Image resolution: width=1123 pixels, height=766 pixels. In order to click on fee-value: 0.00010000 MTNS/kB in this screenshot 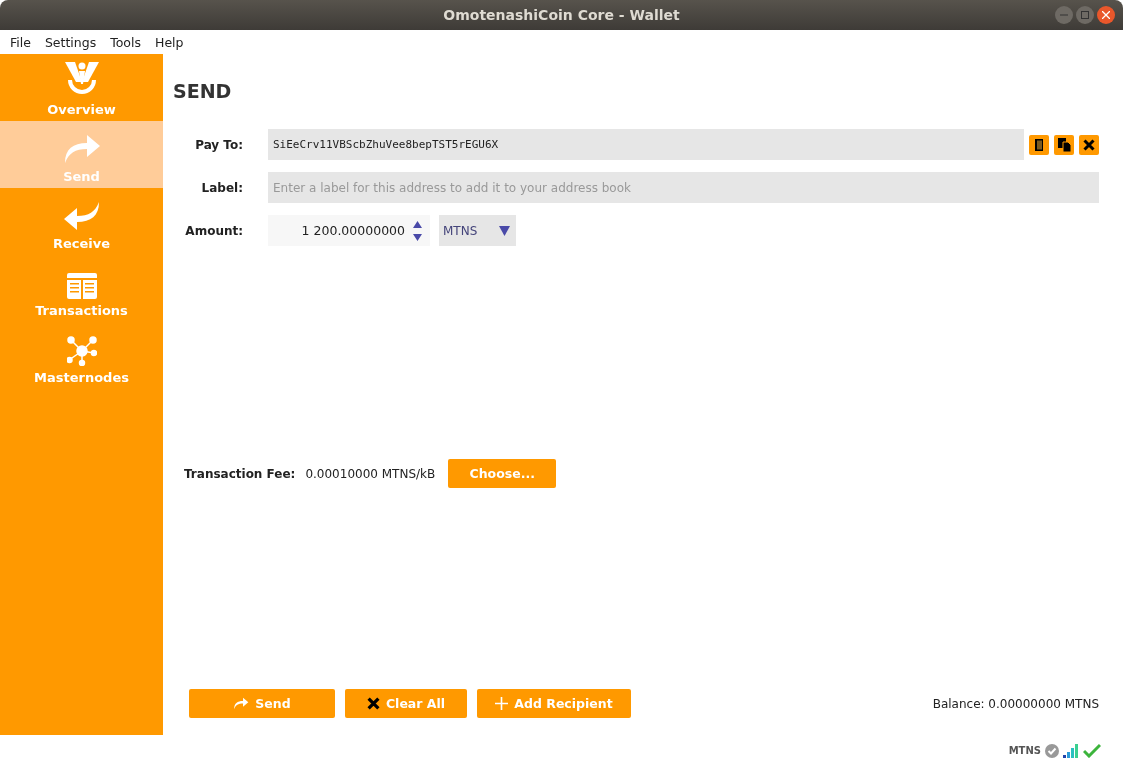, I will do `click(370, 473)`.